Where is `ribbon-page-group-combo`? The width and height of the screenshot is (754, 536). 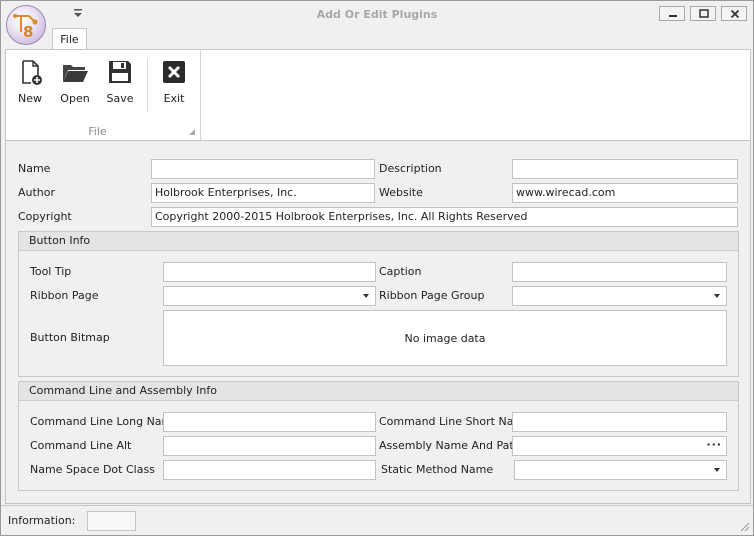
ribbon-page-group-combo is located at coordinates (619, 296).